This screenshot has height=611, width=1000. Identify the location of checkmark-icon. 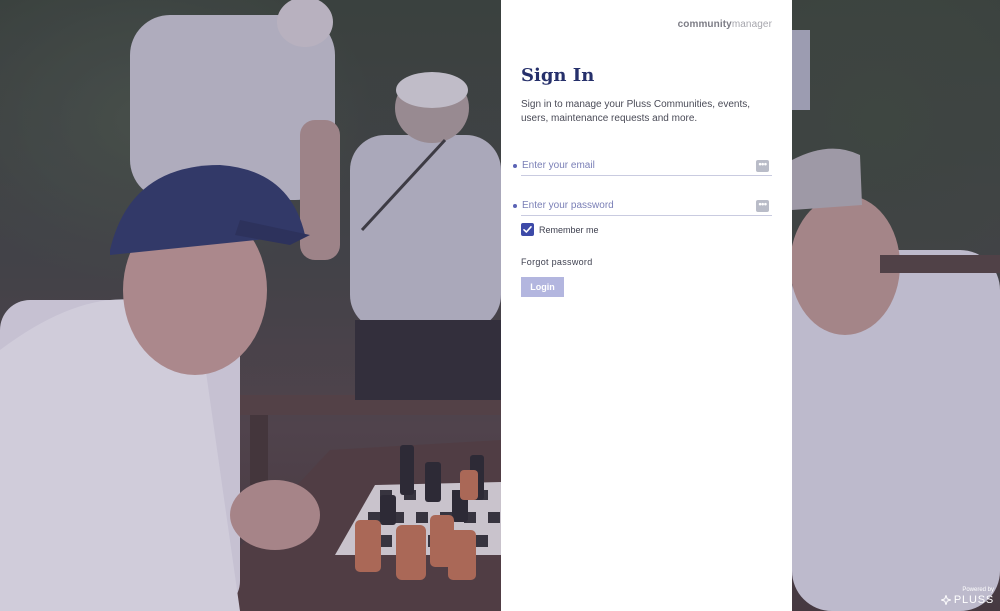
(527, 229).